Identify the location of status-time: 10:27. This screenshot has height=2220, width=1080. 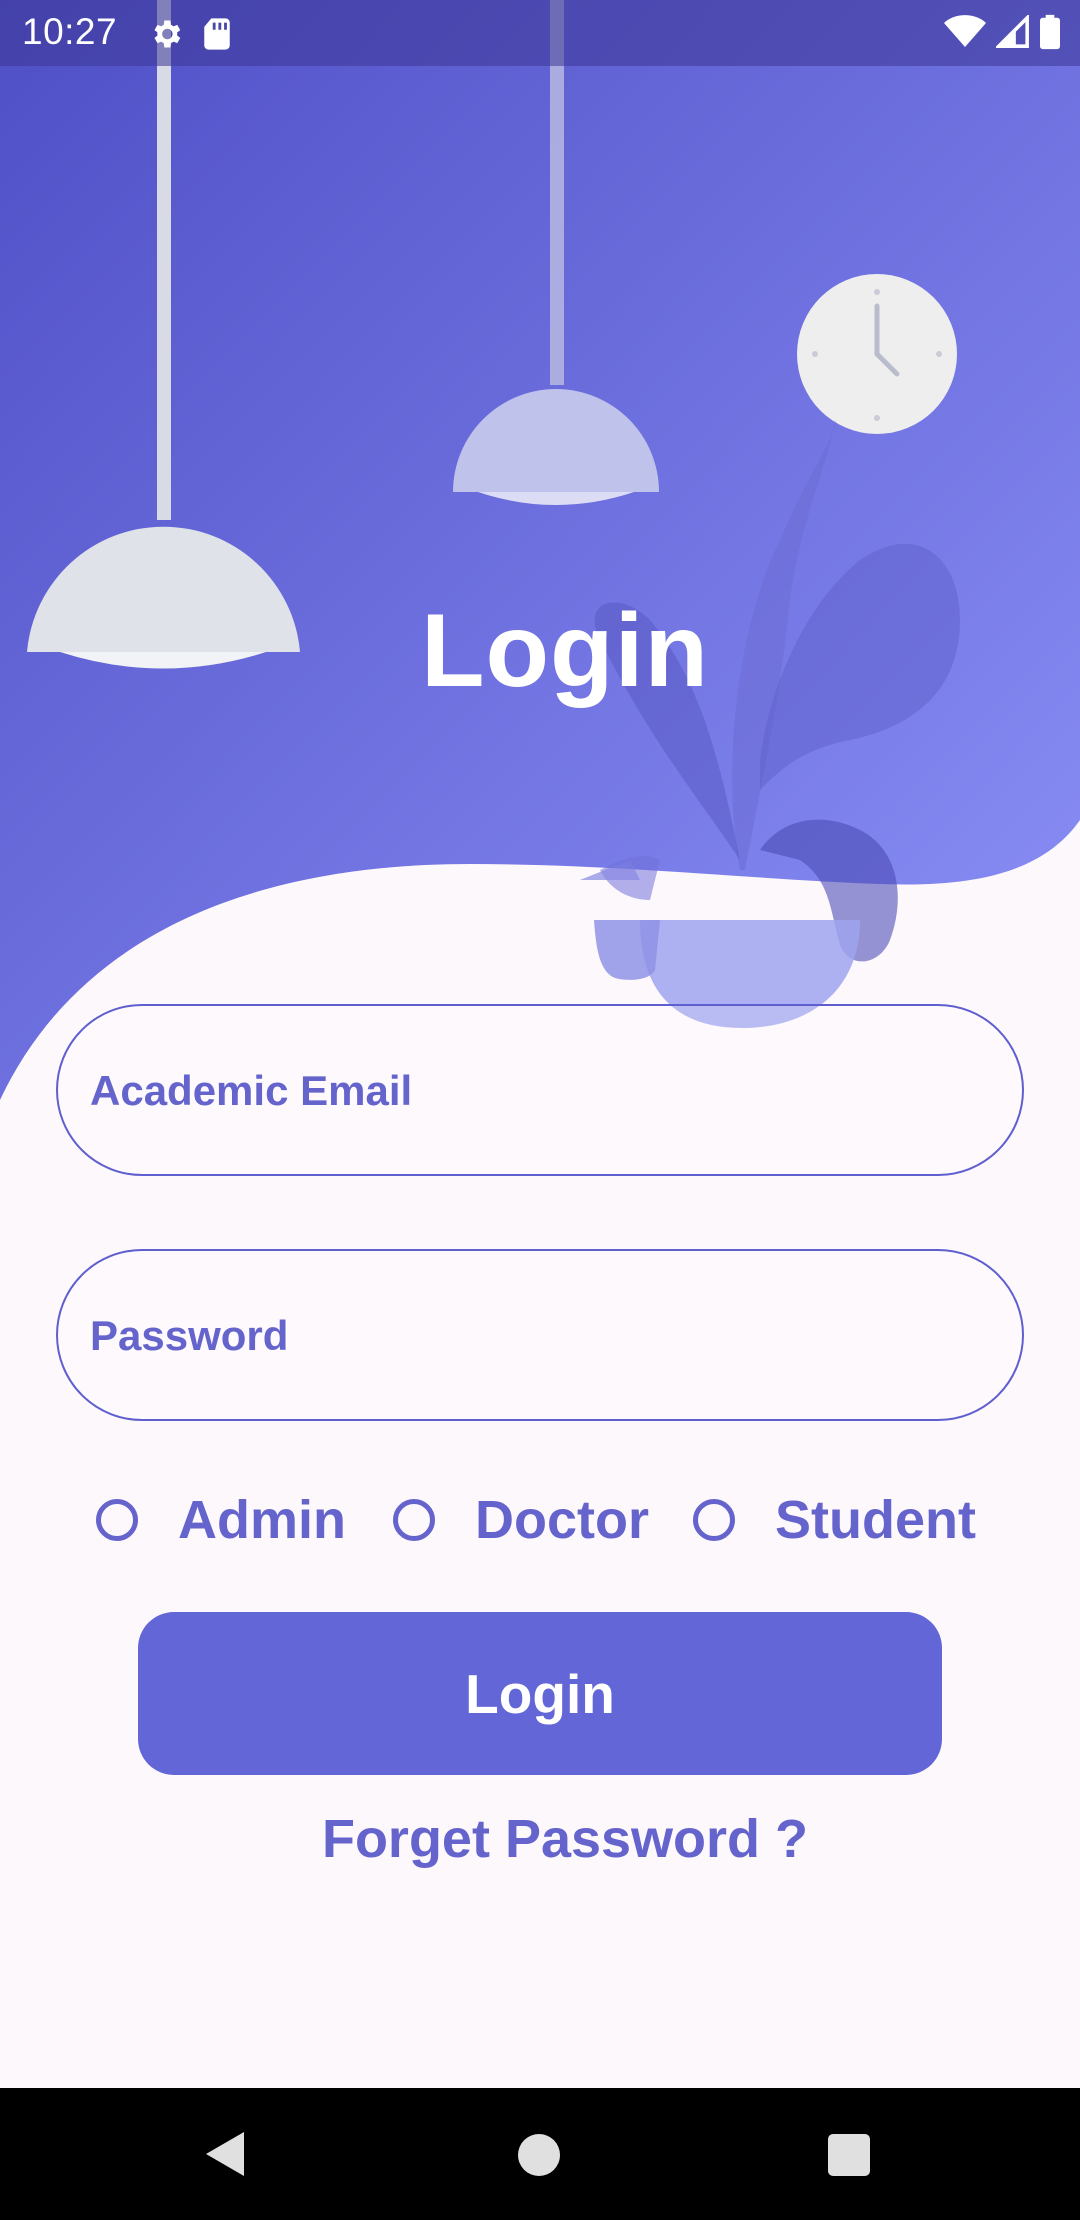
(70, 31).